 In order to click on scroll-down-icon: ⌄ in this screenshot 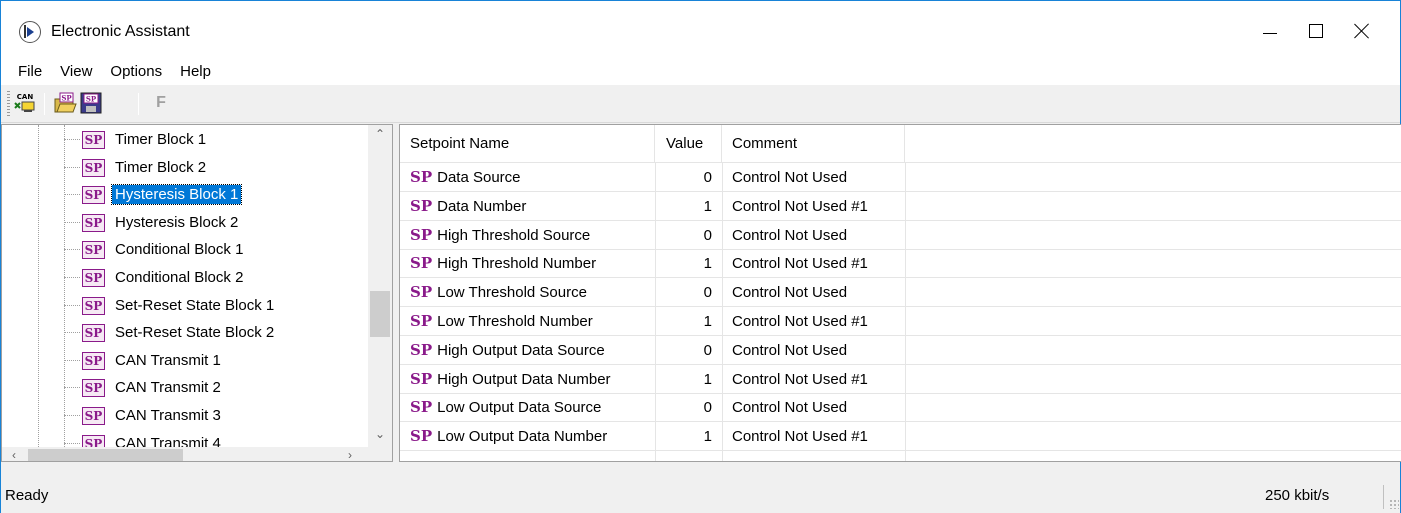, I will do `click(380, 438)`.